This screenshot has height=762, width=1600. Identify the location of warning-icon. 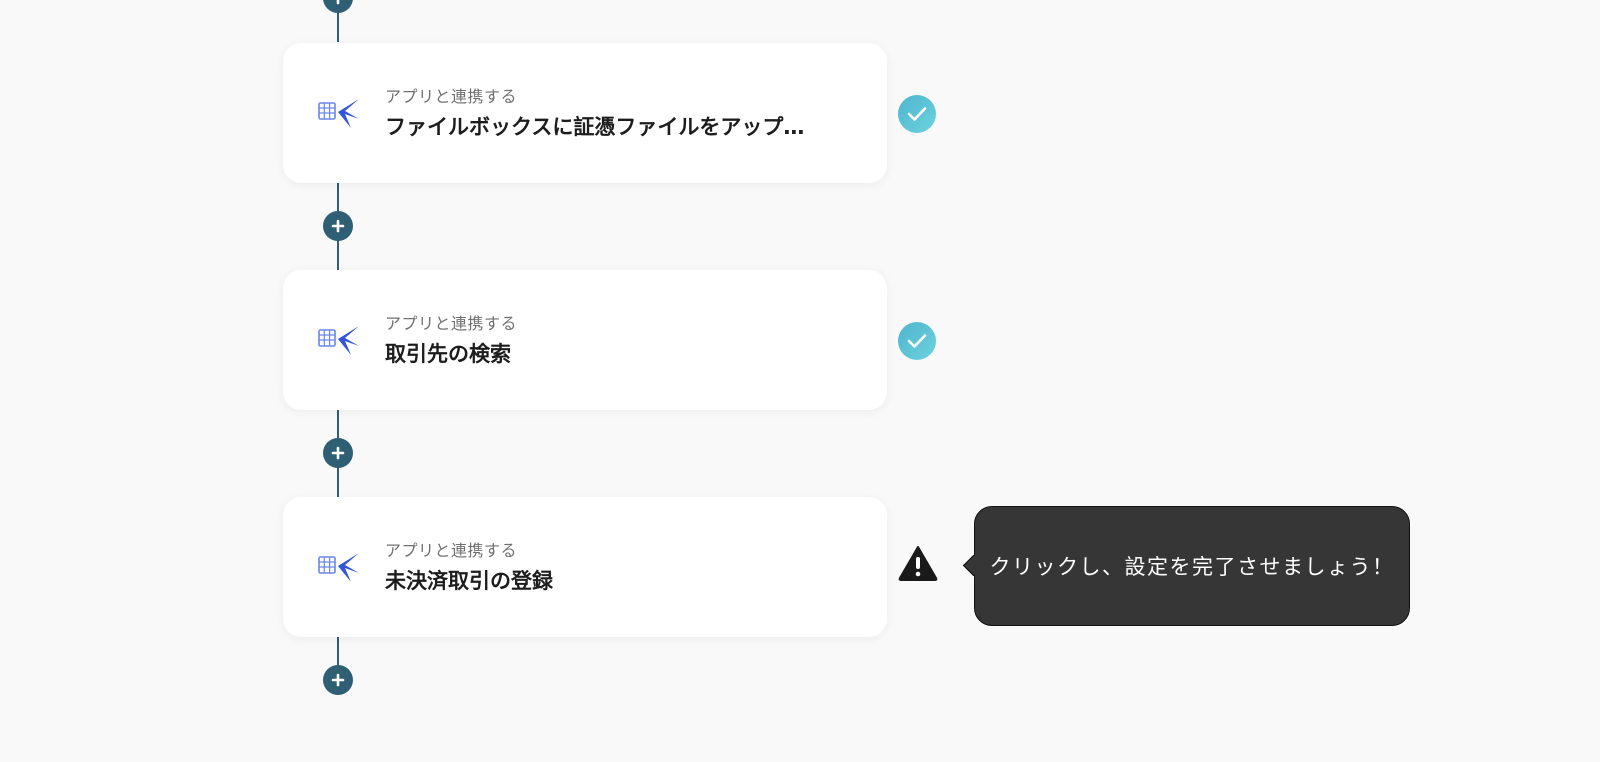
(918, 563).